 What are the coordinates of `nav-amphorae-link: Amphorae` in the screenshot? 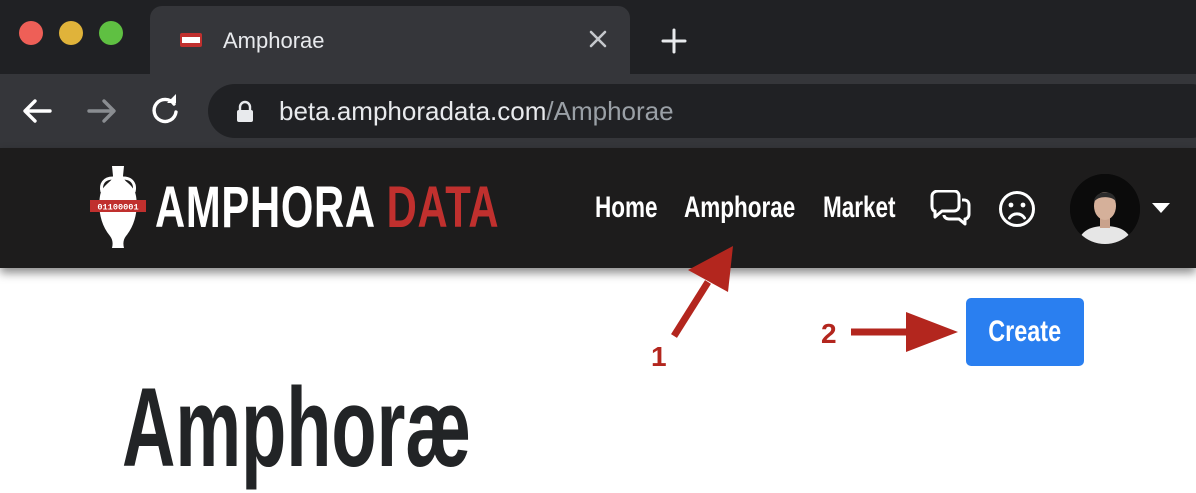 It's located at (739, 208).